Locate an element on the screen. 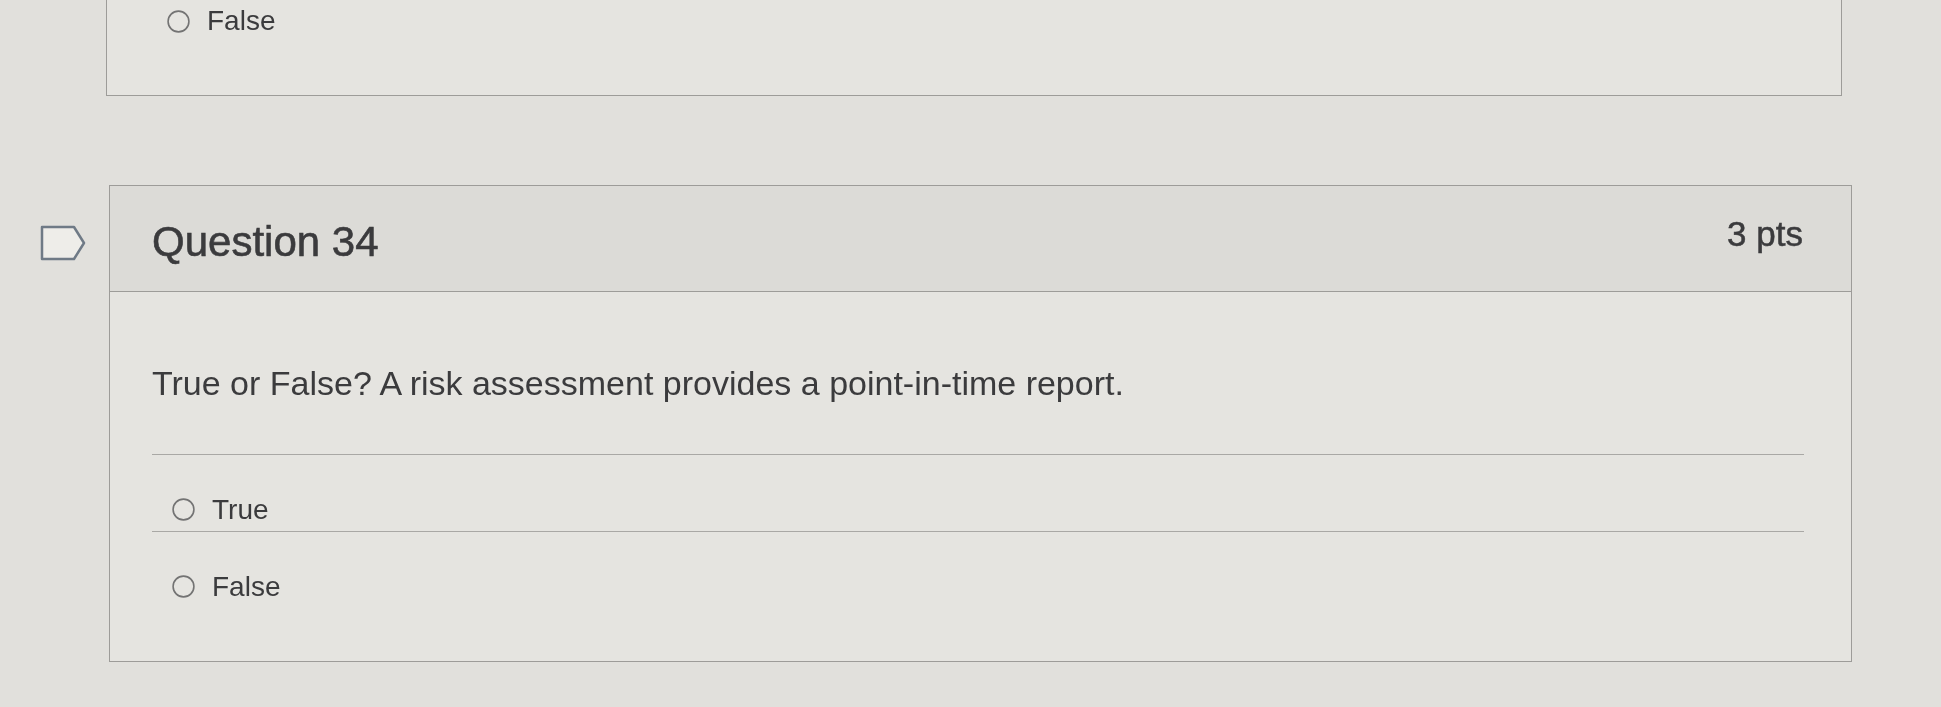  question-title: Question 34 is located at coordinates (265, 242).